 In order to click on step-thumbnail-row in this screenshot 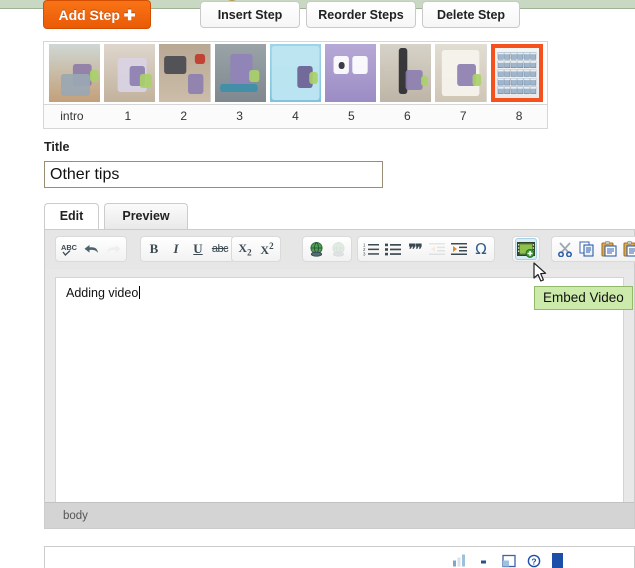, I will do `click(295, 73)`.